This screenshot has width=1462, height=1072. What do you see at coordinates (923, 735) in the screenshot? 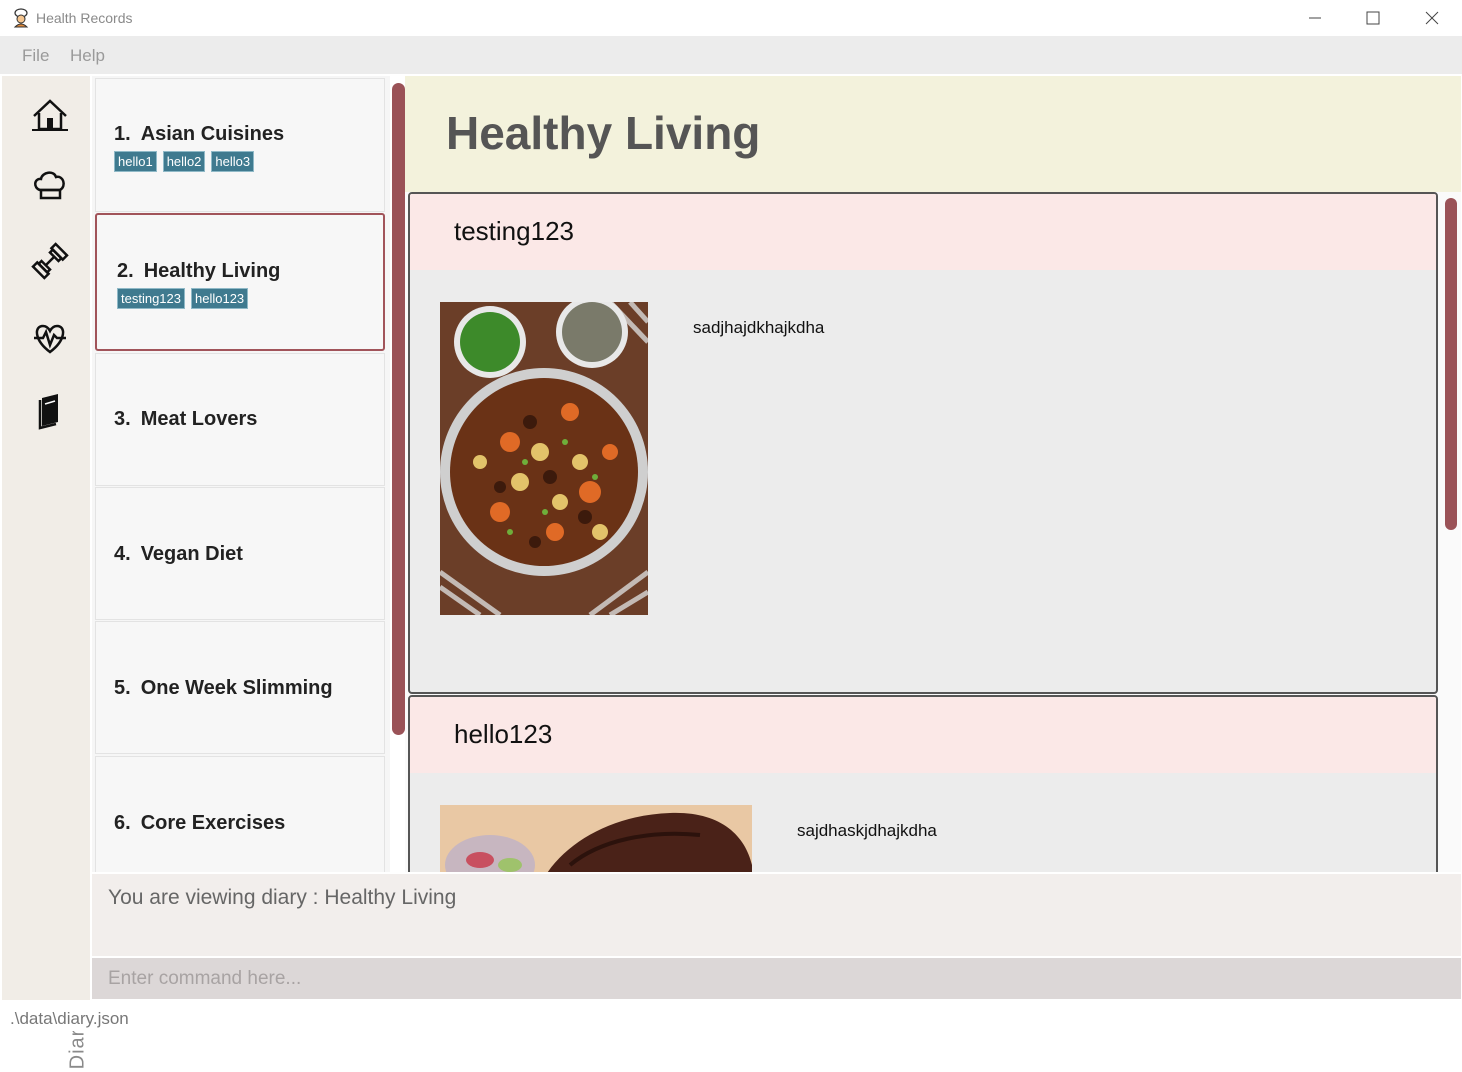
I see `entry-header: hello123` at bounding box center [923, 735].